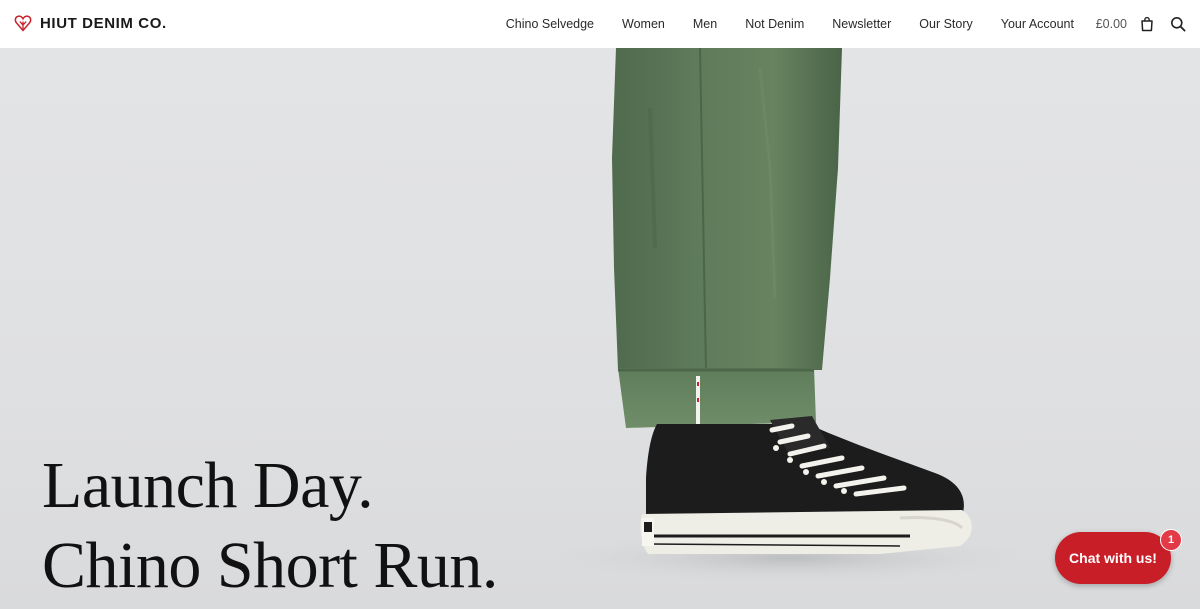 This screenshot has height=609, width=1200. What do you see at coordinates (270, 565) in the screenshot?
I see `headline-line-2: Chino Short Run.` at bounding box center [270, 565].